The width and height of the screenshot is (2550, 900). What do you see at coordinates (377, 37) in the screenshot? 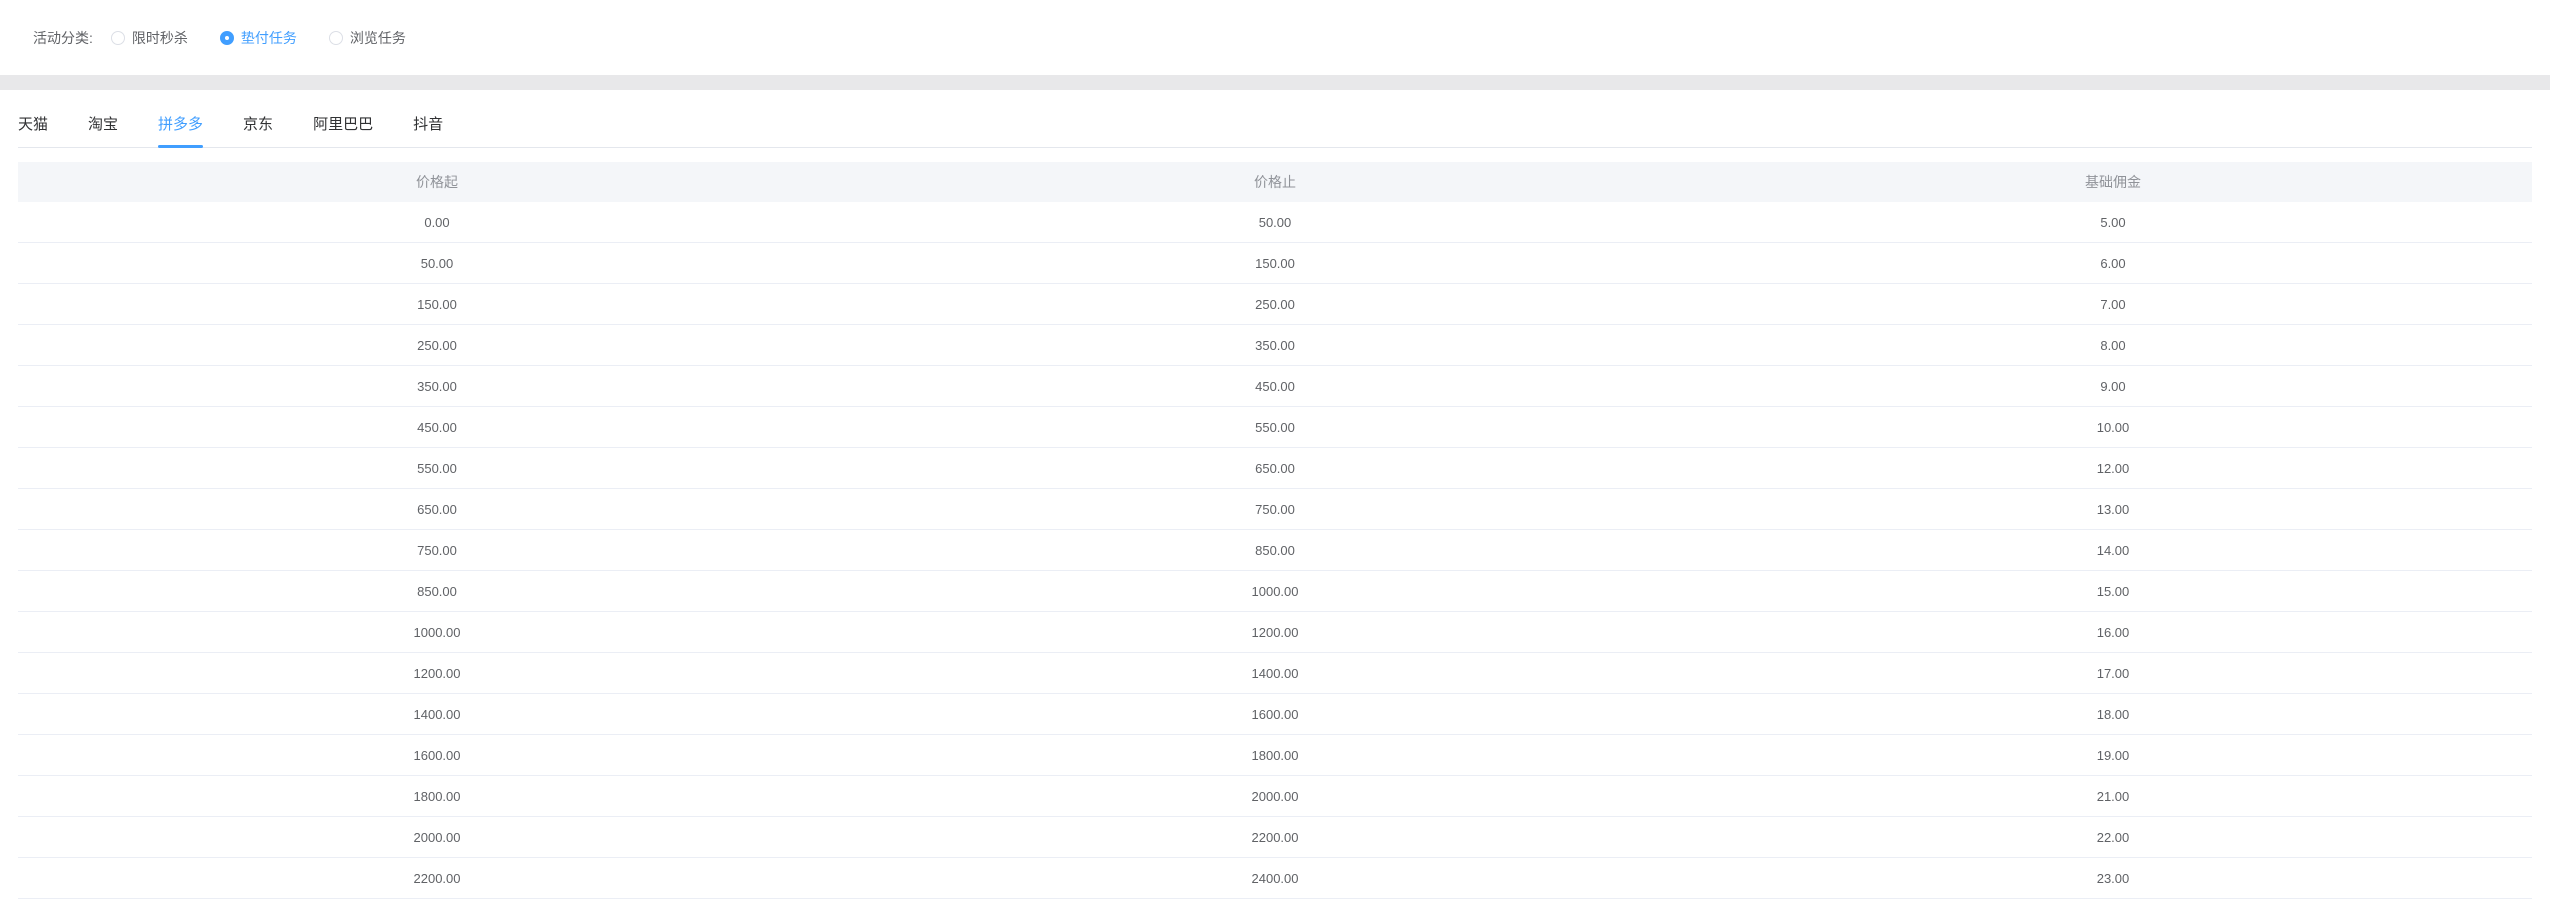
I see `radio-option-label: 浏览任务` at bounding box center [377, 37].